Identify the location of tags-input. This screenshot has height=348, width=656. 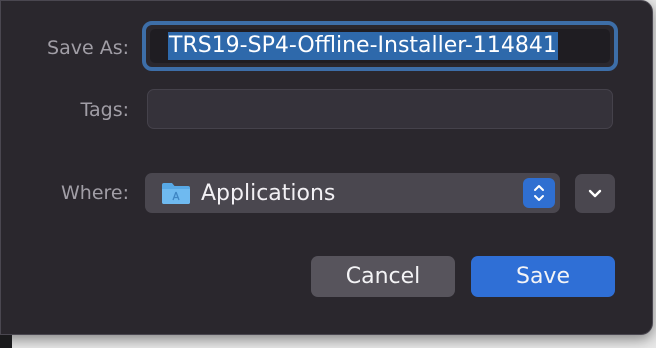
(380, 109).